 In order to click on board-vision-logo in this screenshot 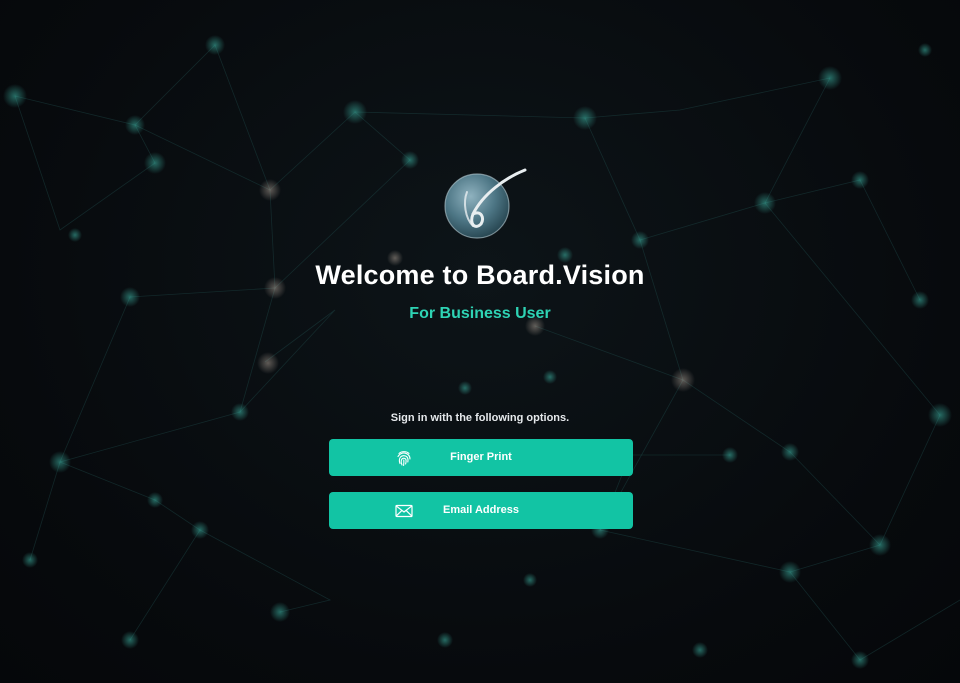, I will do `click(485, 203)`.